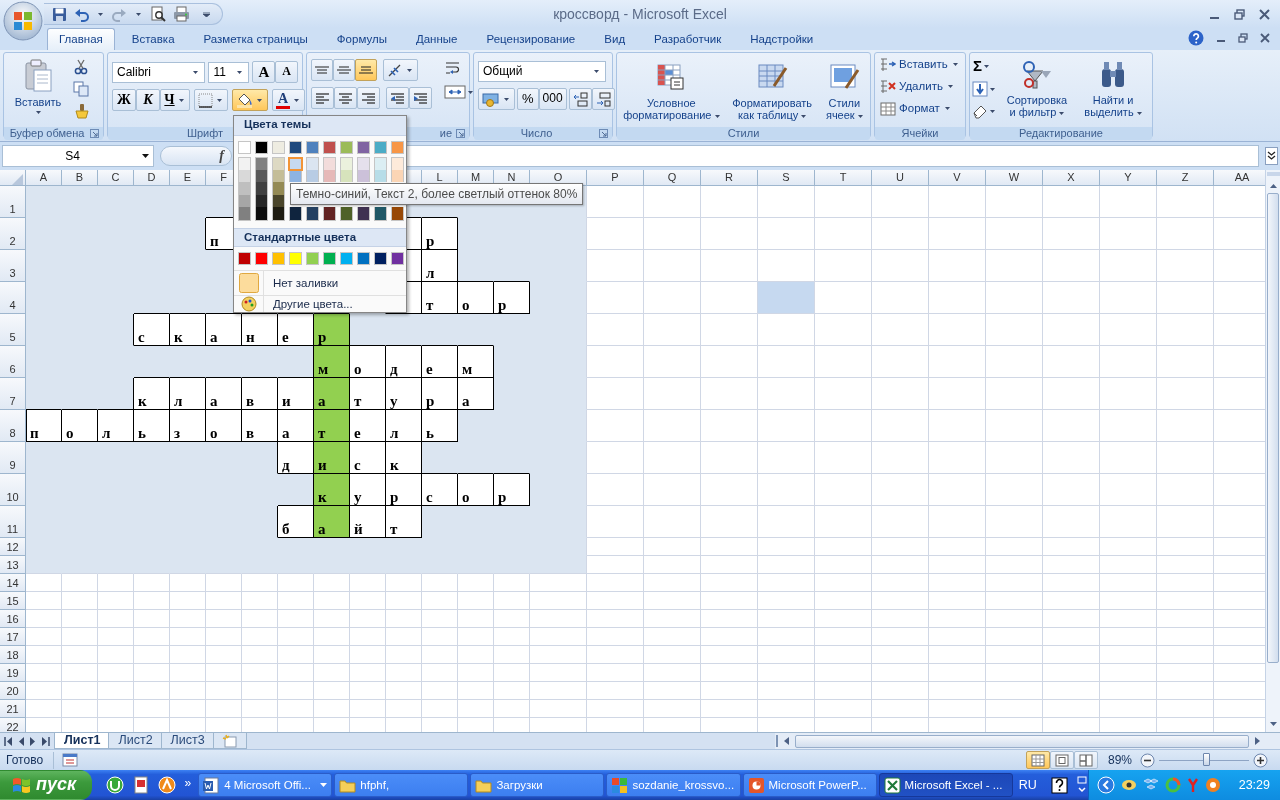 This screenshot has height=800, width=1280. Describe the element at coordinates (368, 490) in the screenshot. I see `crossword-cell: у` at that location.